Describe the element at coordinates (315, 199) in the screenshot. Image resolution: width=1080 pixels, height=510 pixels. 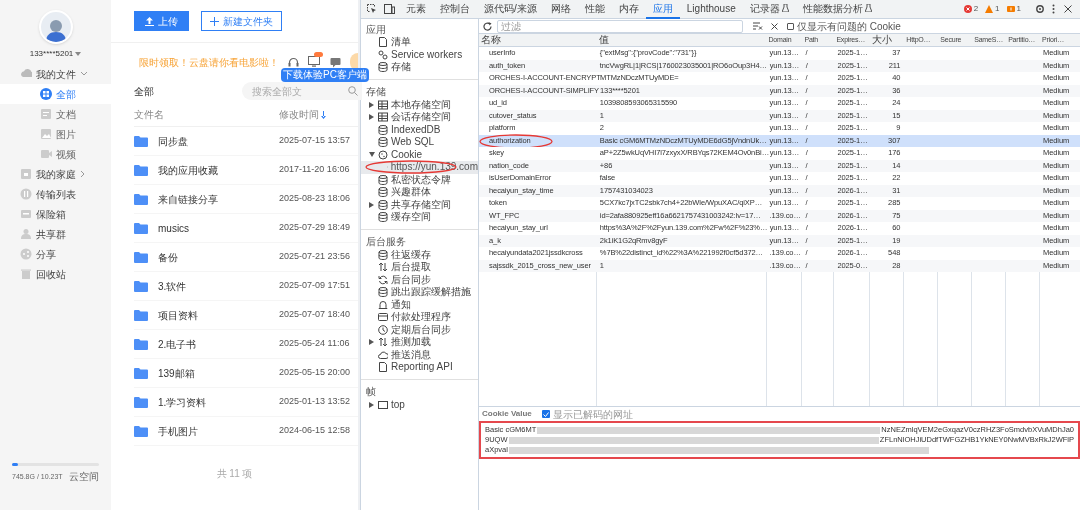
I see `file-date: 2025-08-23 18:06` at that location.